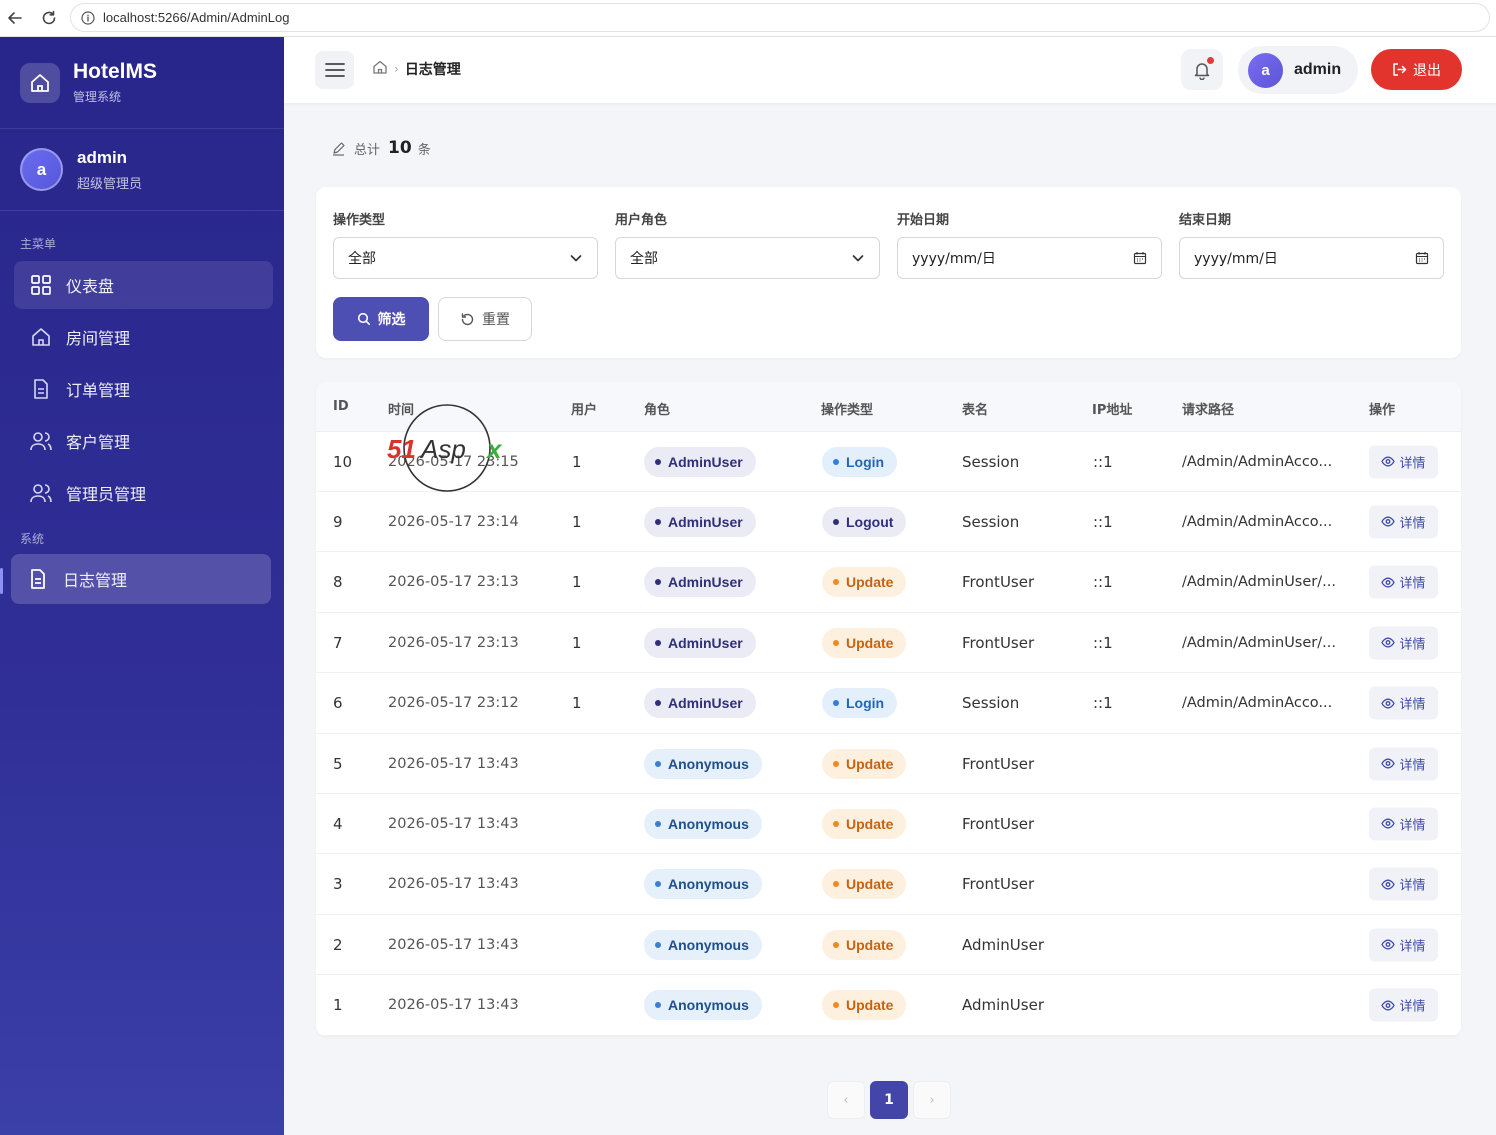  Describe the element at coordinates (341, 406) in the screenshot. I see `col-id: ID` at that location.